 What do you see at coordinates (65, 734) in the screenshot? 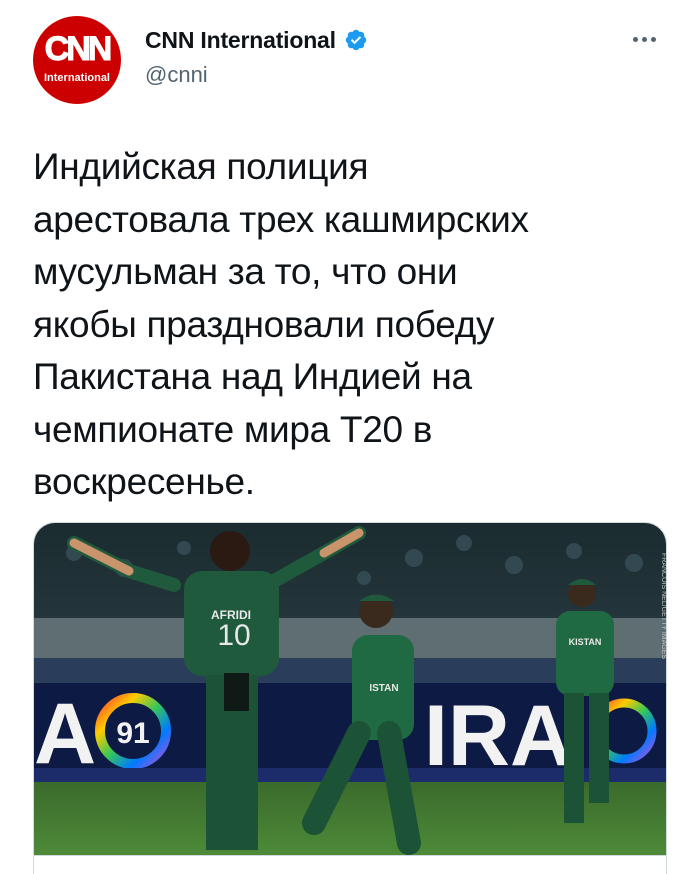
I see `billboard-text-left: A` at bounding box center [65, 734].